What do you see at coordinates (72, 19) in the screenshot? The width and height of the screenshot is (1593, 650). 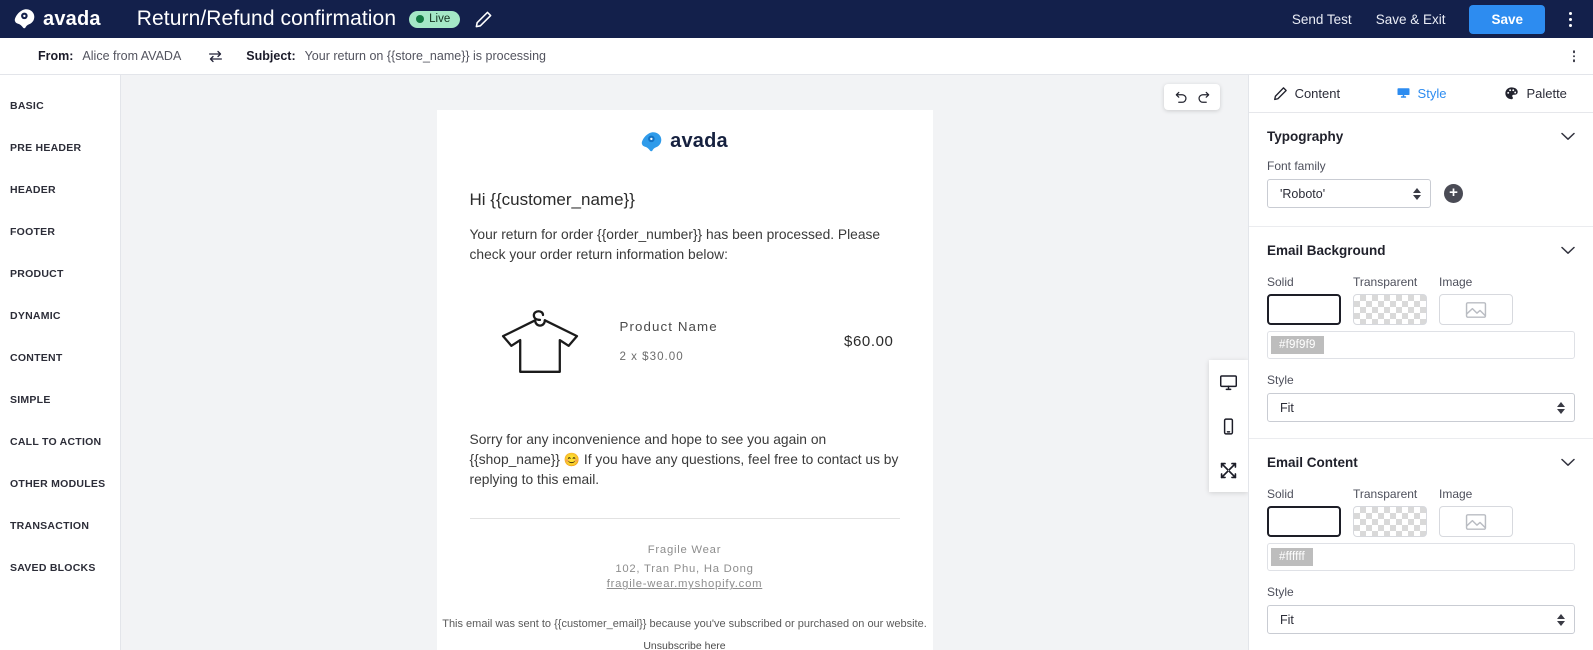 I see `brand-name: avada` at bounding box center [72, 19].